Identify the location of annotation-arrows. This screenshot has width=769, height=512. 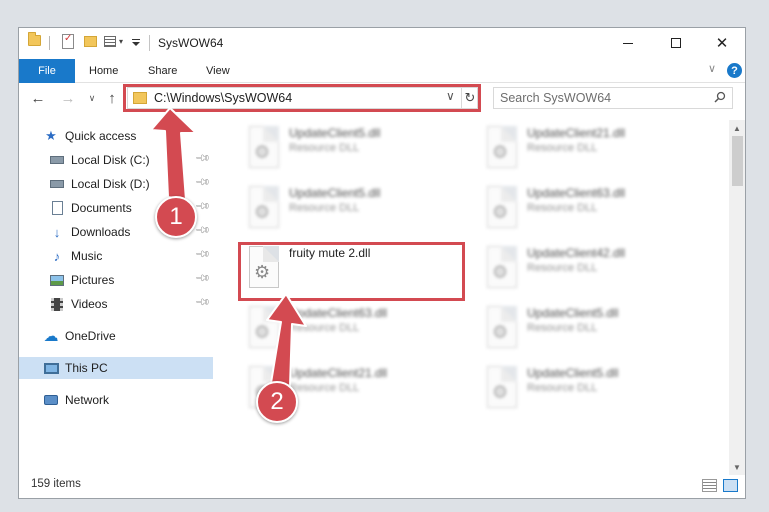
(228, 247).